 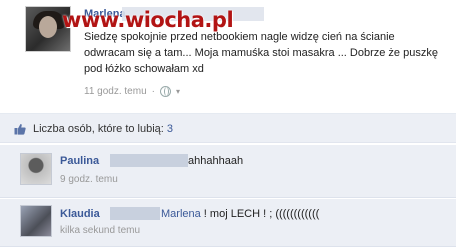 What do you see at coordinates (80, 214) in the screenshot?
I see `comment-author: Klaudia` at bounding box center [80, 214].